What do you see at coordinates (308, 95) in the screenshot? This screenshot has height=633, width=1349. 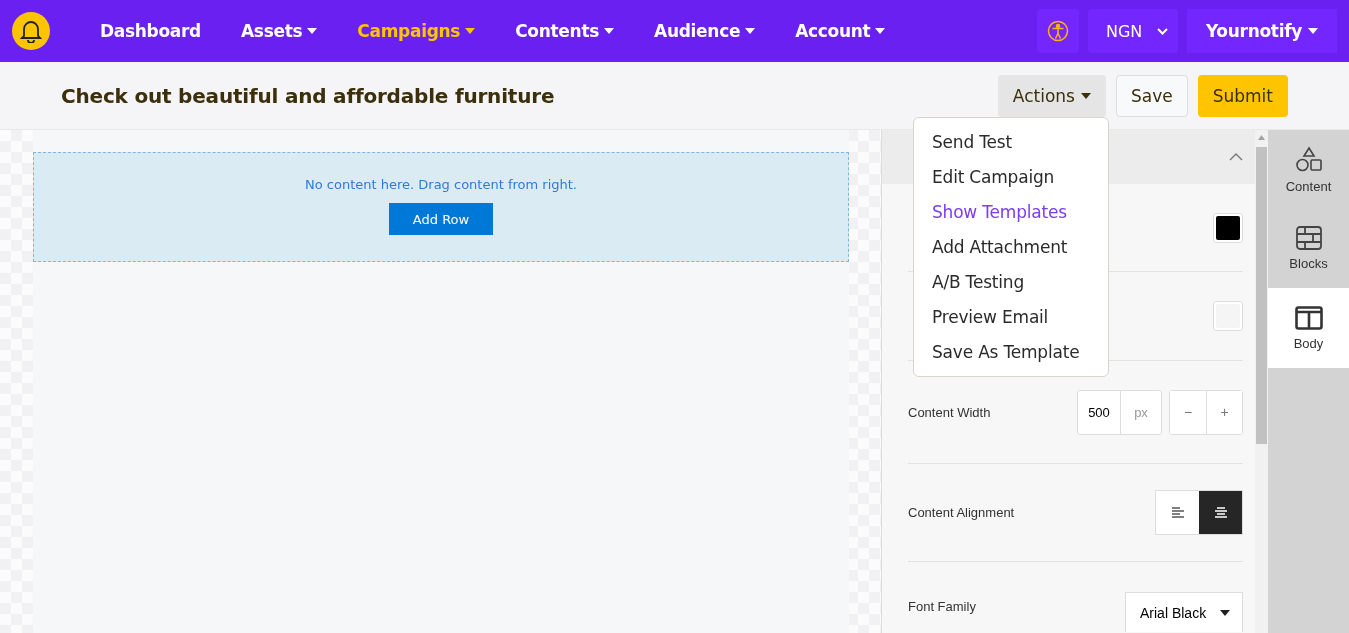 I see `campaign-title: Check out beautiful and affordable furniture` at bounding box center [308, 95].